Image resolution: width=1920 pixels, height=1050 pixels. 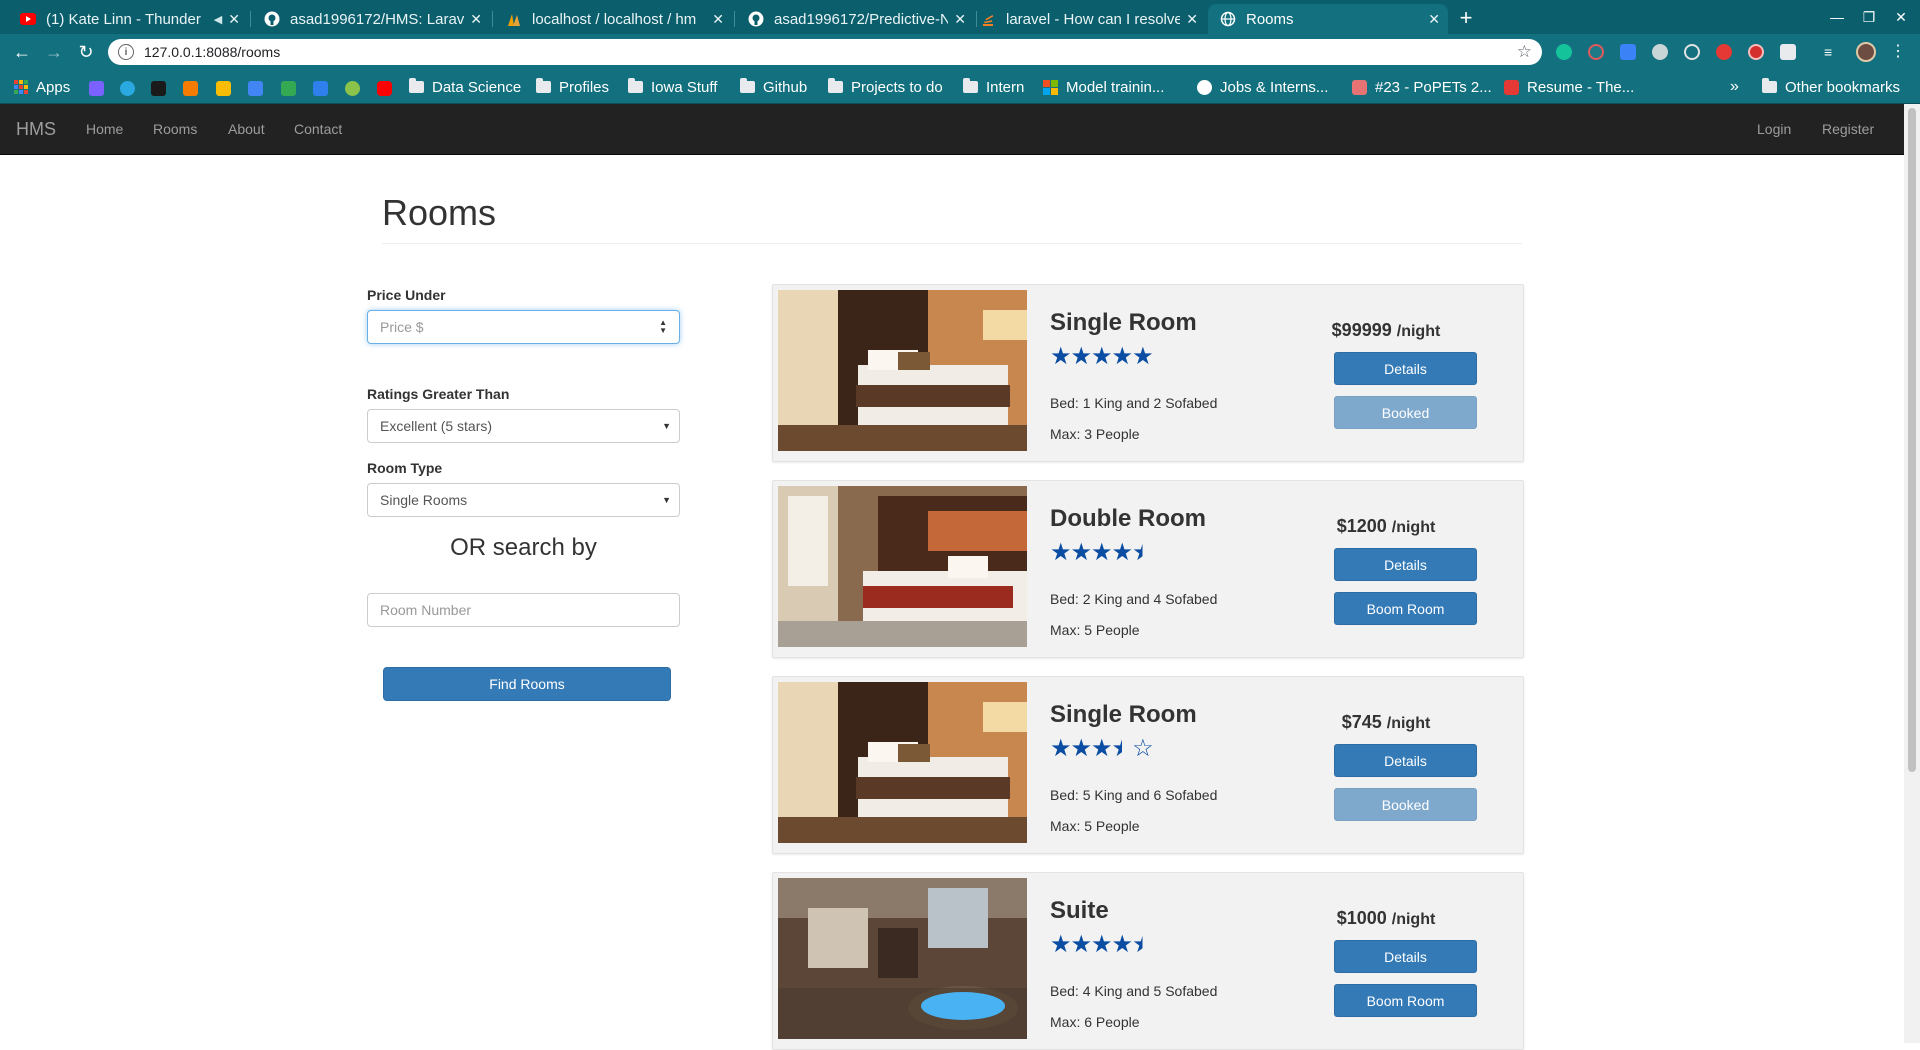 What do you see at coordinates (523, 426) in the screenshot?
I see `ratings-select: Excellent (5 stars) ▼` at bounding box center [523, 426].